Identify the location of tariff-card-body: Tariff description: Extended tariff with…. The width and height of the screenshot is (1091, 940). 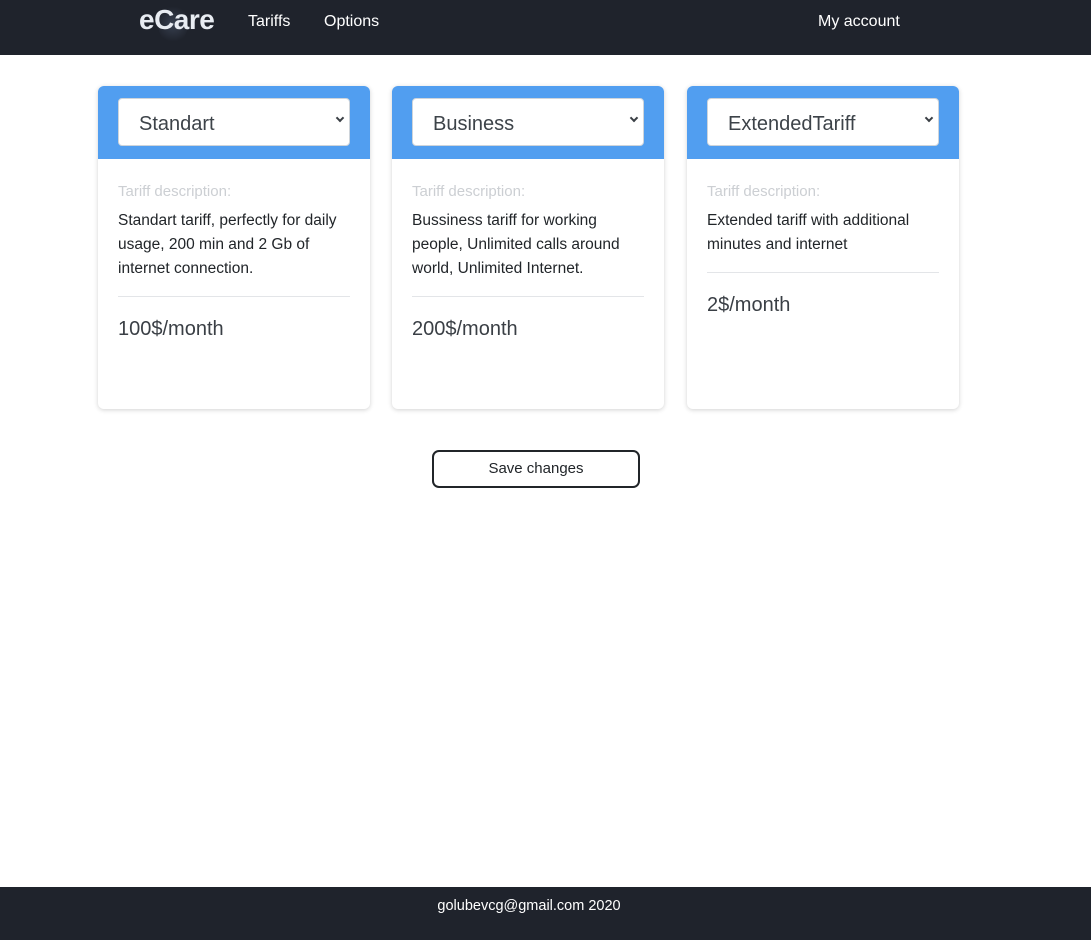
(823, 238).